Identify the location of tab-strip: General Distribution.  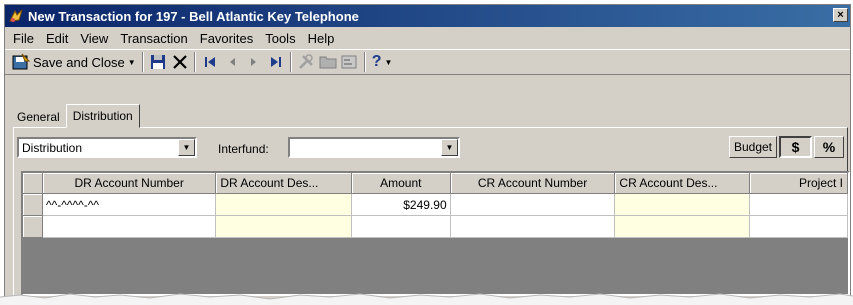
(75, 116).